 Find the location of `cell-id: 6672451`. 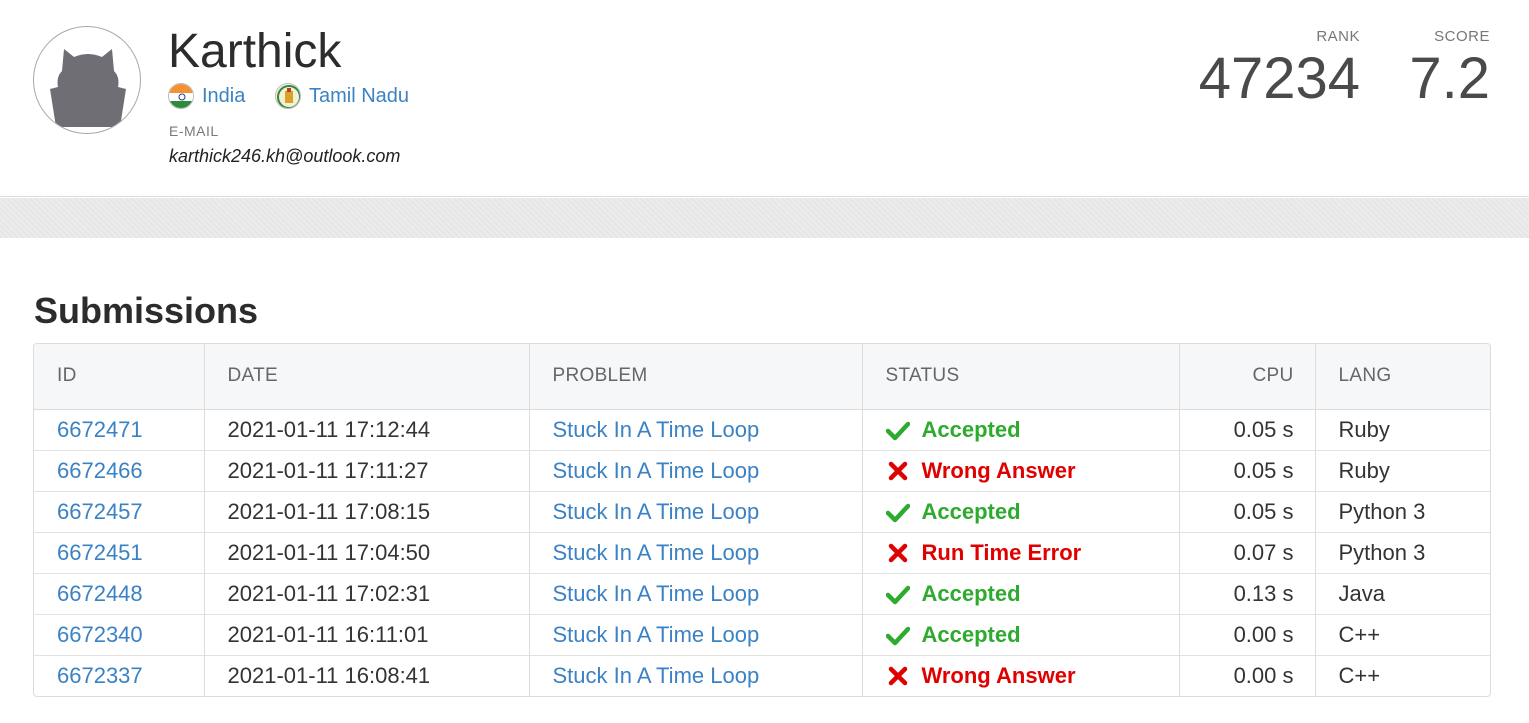

cell-id: 6672451 is located at coordinates (119, 552).